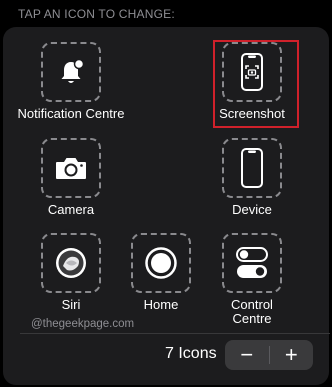 This screenshot has height=387, width=332. I want to click on tile-camera: Camera, so click(71, 177).